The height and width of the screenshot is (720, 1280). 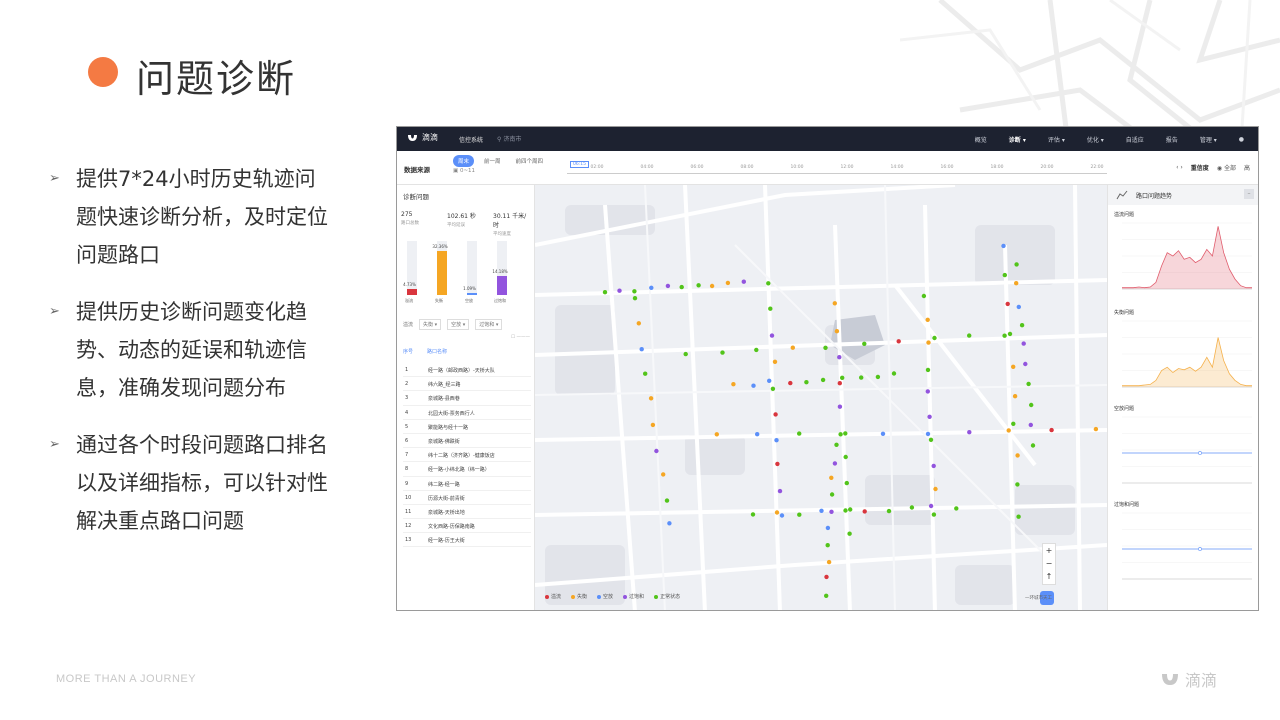 I want to click on table-row: 7 纬十二路（济齐路）-健康饭店, so click(x=467, y=455).